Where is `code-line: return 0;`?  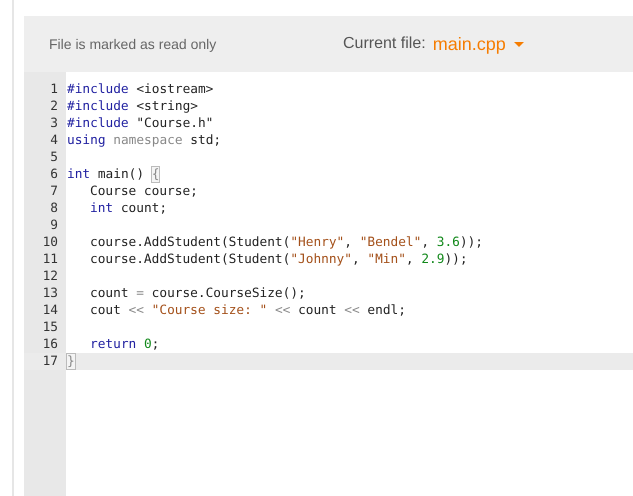 code-line: return 0; is located at coordinates (124, 344).